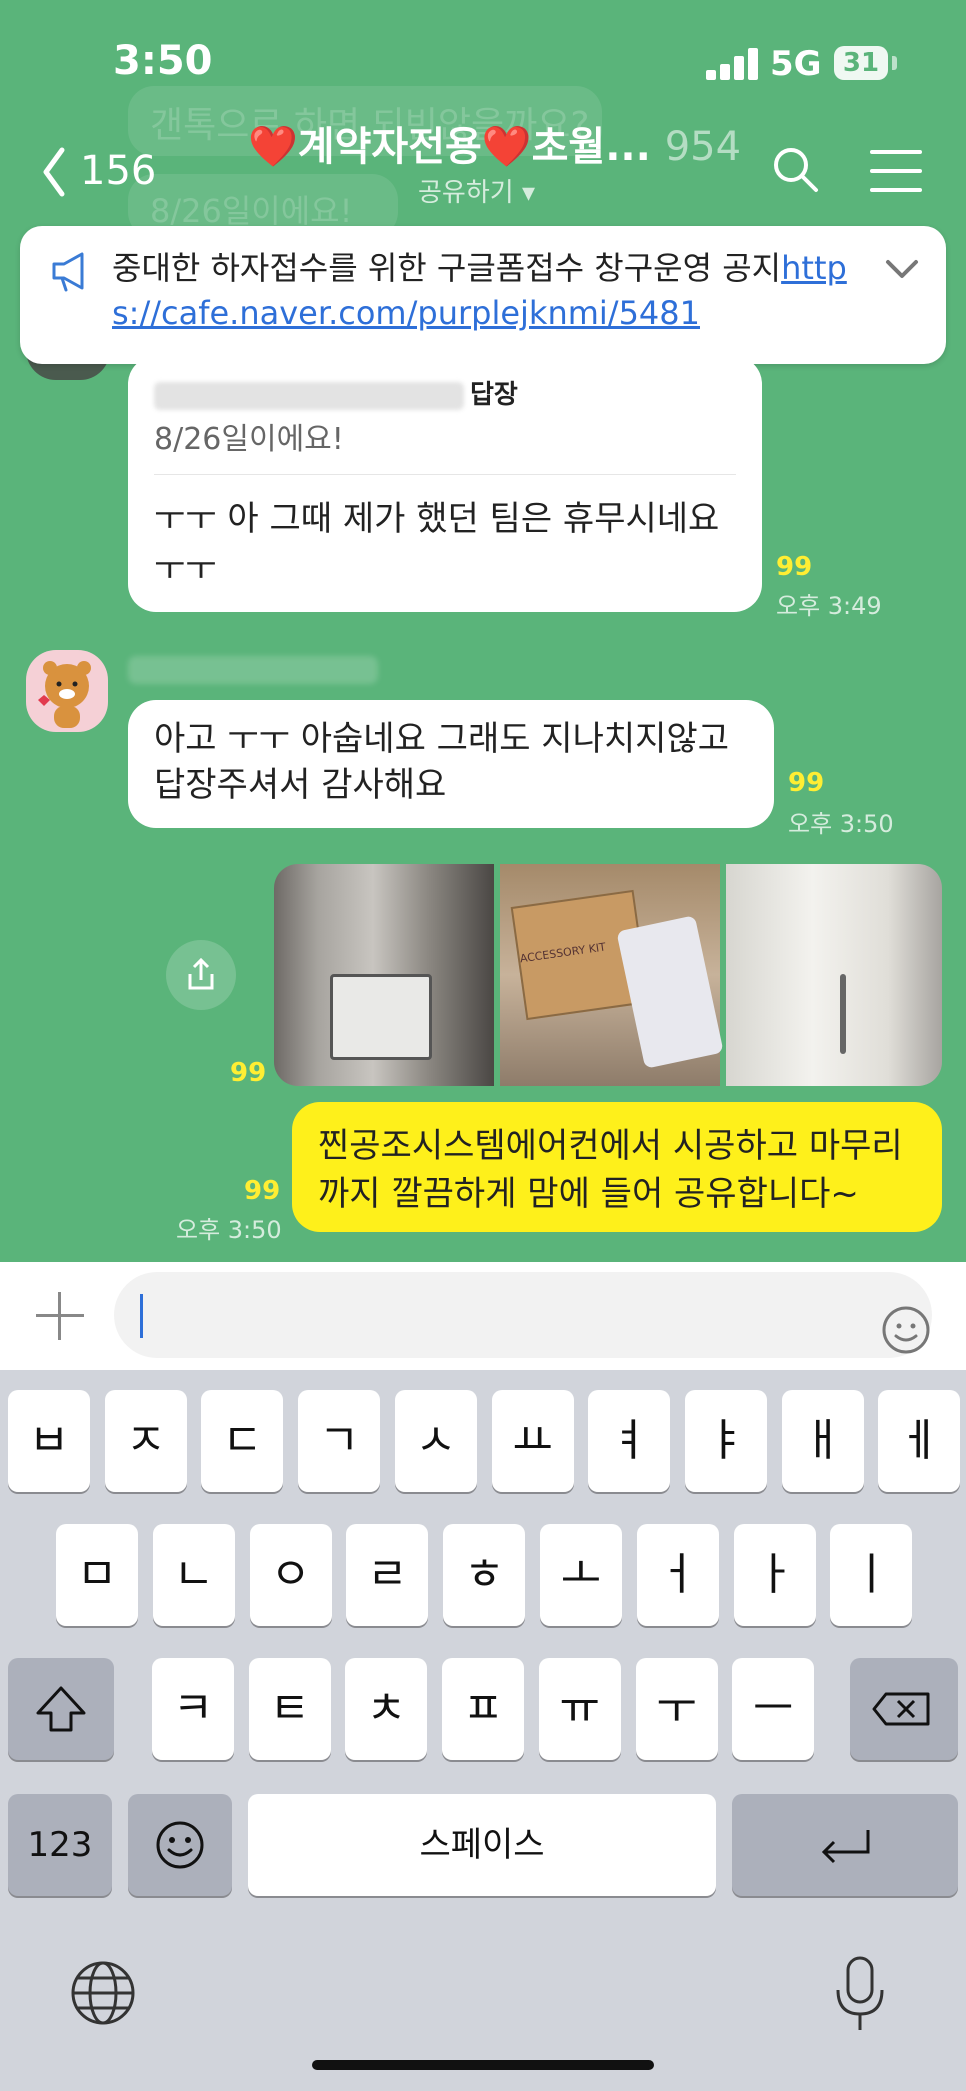  Describe the element at coordinates (339, 1441) in the screenshot. I see `key-row1-3: ㄱ` at that location.